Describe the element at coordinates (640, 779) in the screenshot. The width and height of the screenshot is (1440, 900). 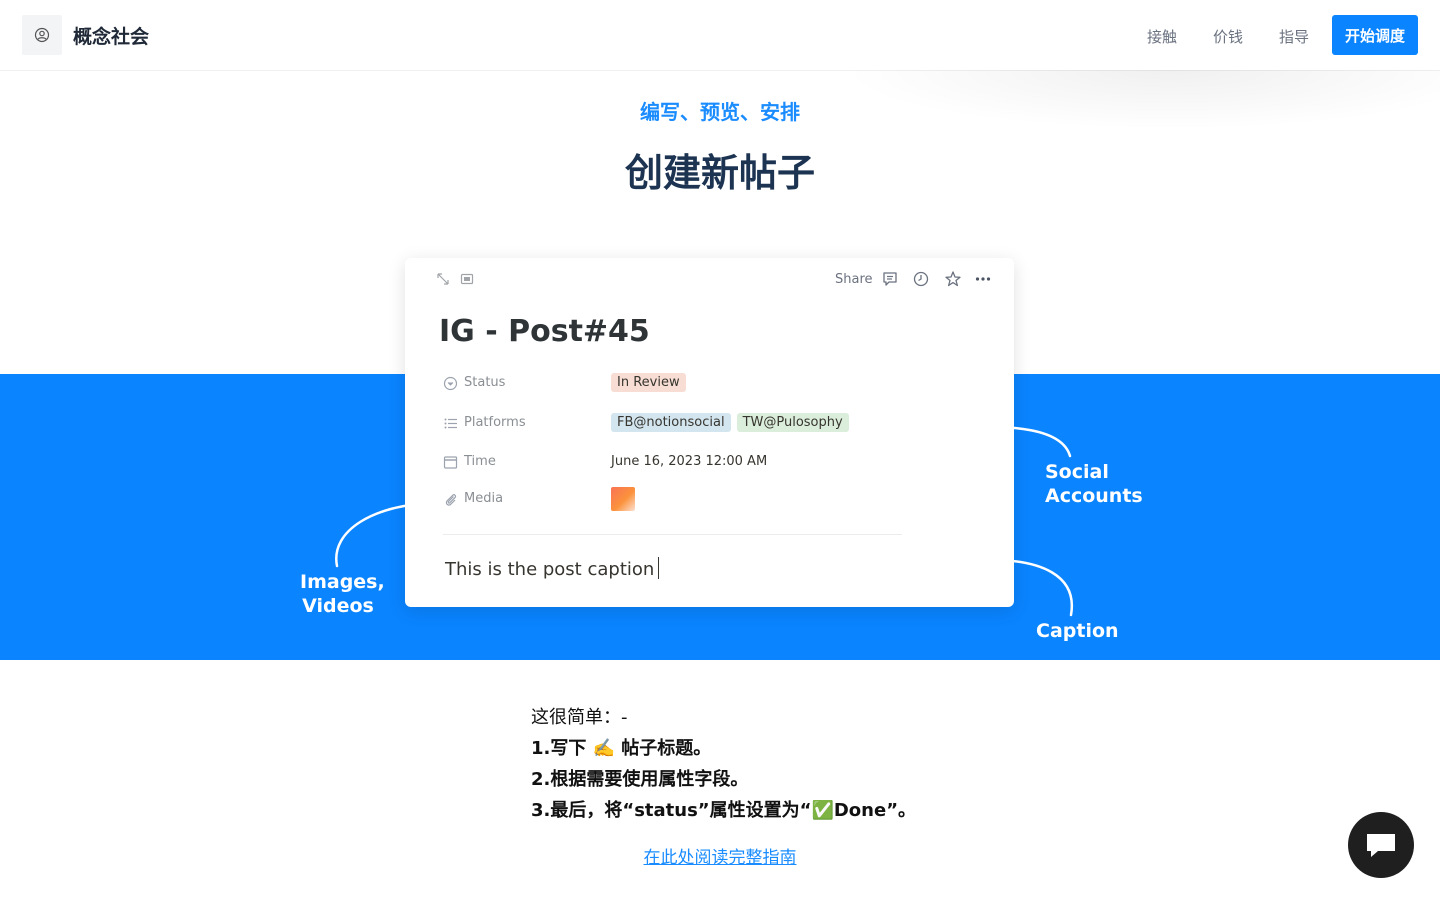
I see `step-2: 2.根据需要使用属性字段。` at that location.